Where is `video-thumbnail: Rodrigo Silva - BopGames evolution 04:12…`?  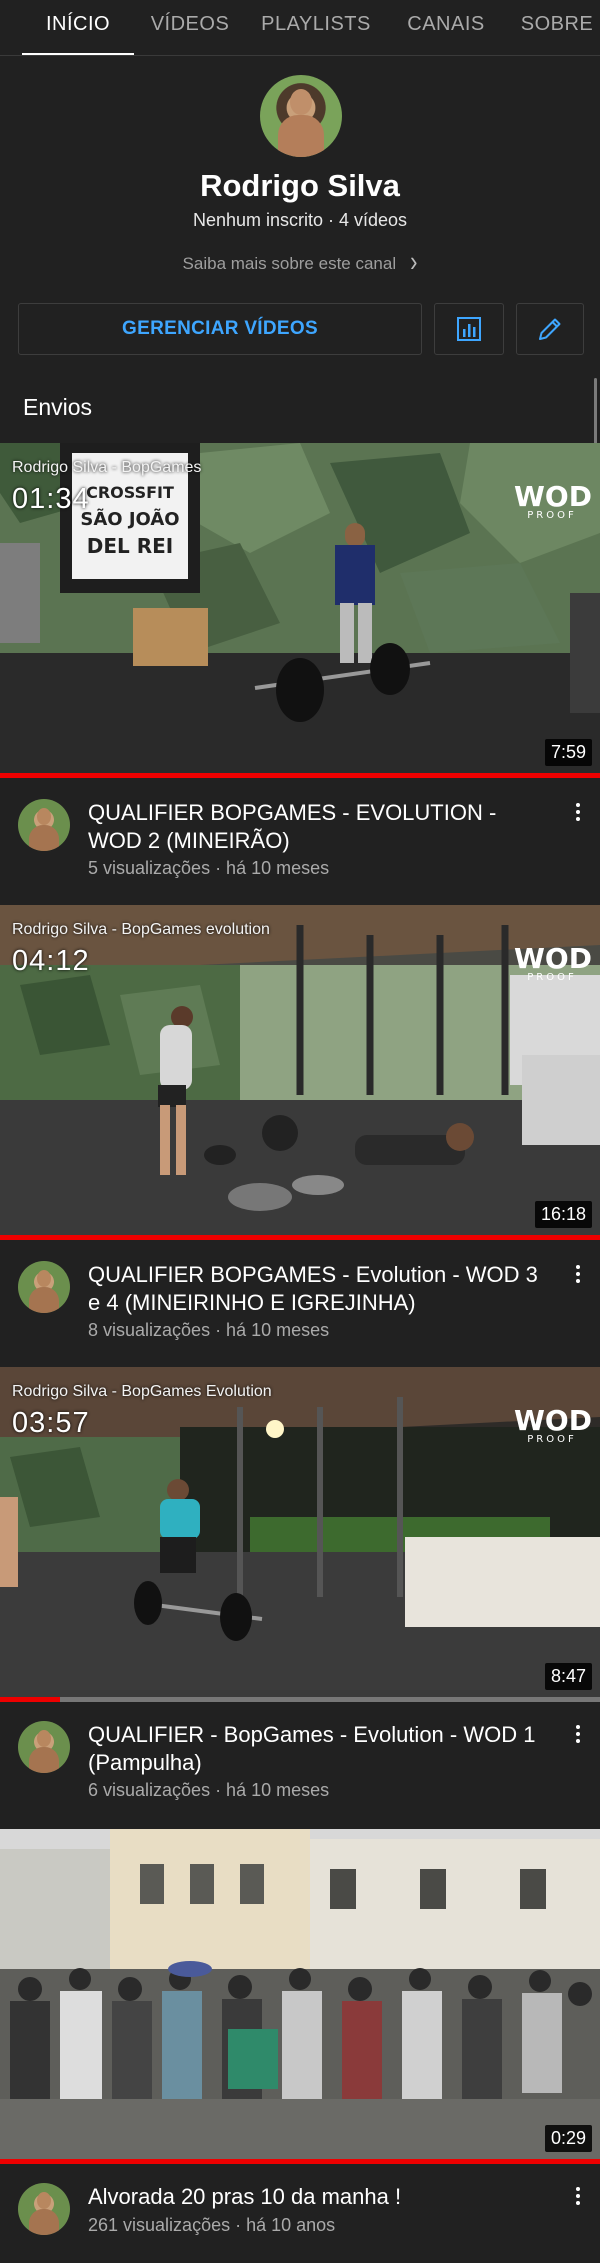
video-thumbnail: Rodrigo Silva - BopGames evolution 04:12… is located at coordinates (300, 1072).